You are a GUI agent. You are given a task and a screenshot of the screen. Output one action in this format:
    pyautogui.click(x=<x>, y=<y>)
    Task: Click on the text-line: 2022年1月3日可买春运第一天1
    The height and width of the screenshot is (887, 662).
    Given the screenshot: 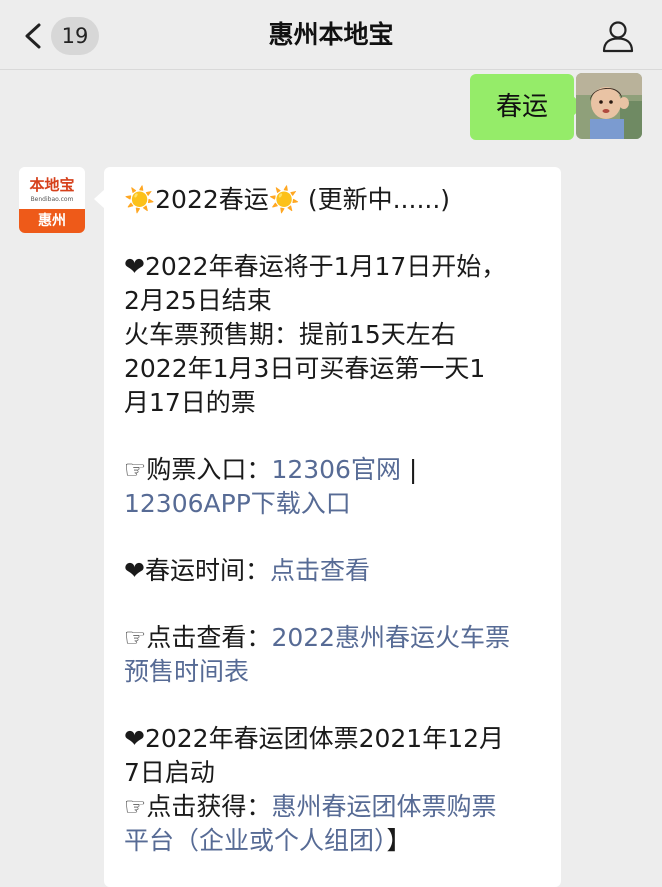 What is the action you would take?
    pyautogui.click(x=305, y=368)
    